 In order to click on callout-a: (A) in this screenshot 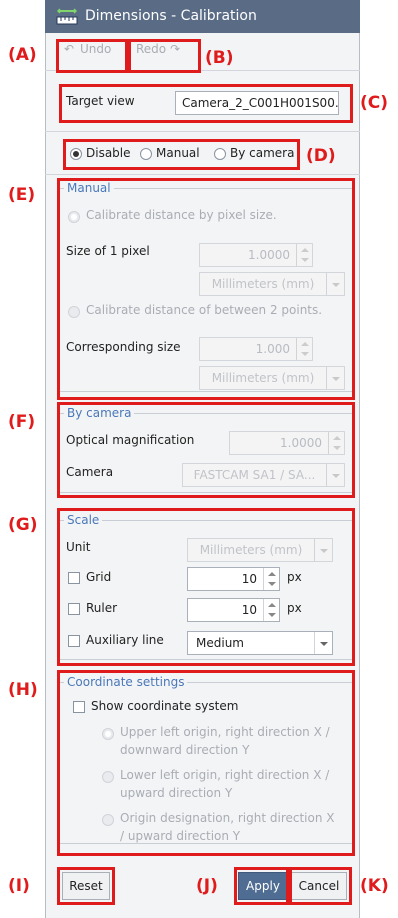, I will do `click(22, 55)`.